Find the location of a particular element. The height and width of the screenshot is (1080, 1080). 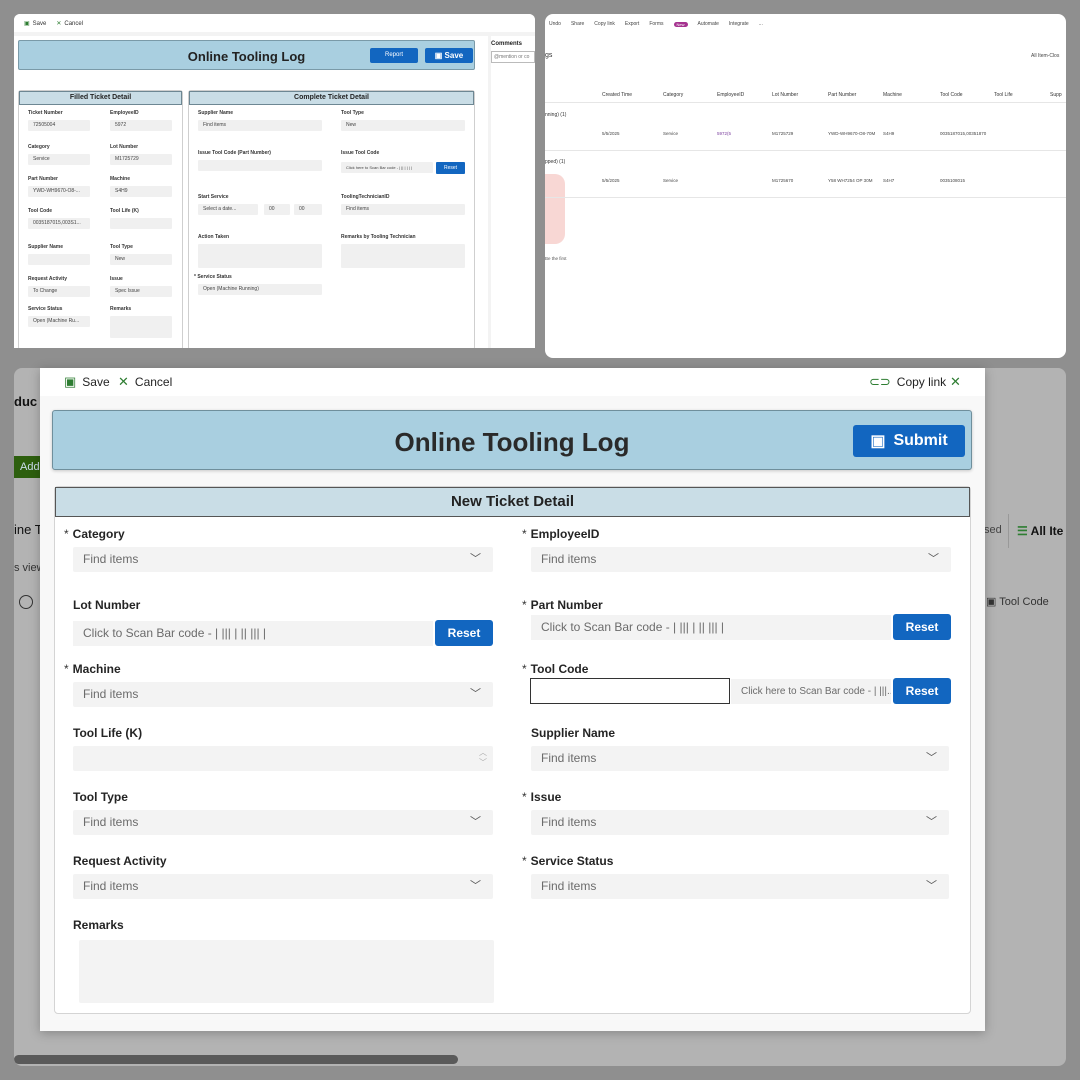

submit-button: ▣ Submit is located at coordinates (909, 441).